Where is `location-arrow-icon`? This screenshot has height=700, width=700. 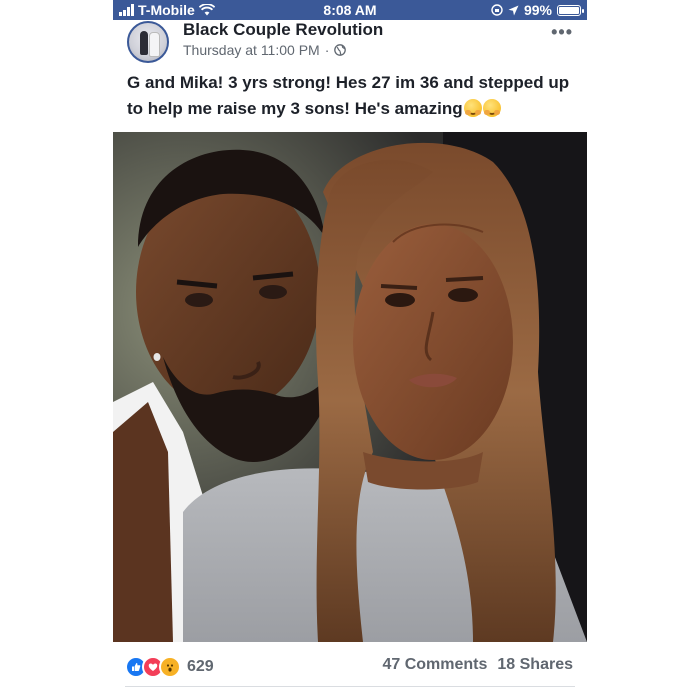
location-arrow-icon is located at coordinates (513, 10).